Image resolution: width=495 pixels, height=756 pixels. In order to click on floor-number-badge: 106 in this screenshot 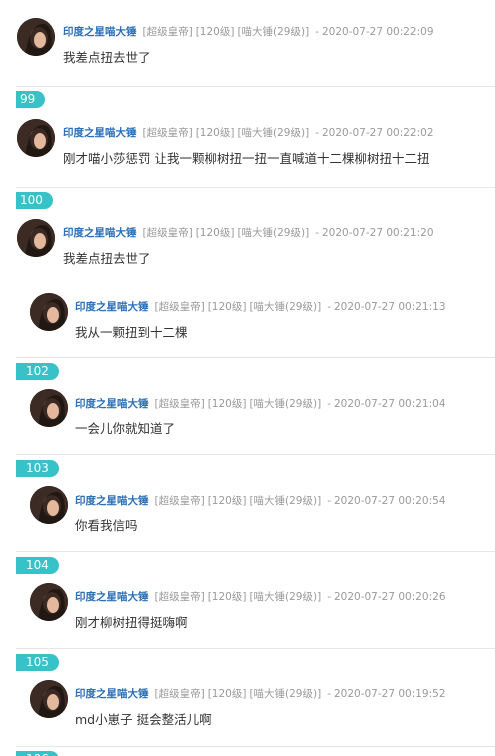, I will do `click(37, 753)`.